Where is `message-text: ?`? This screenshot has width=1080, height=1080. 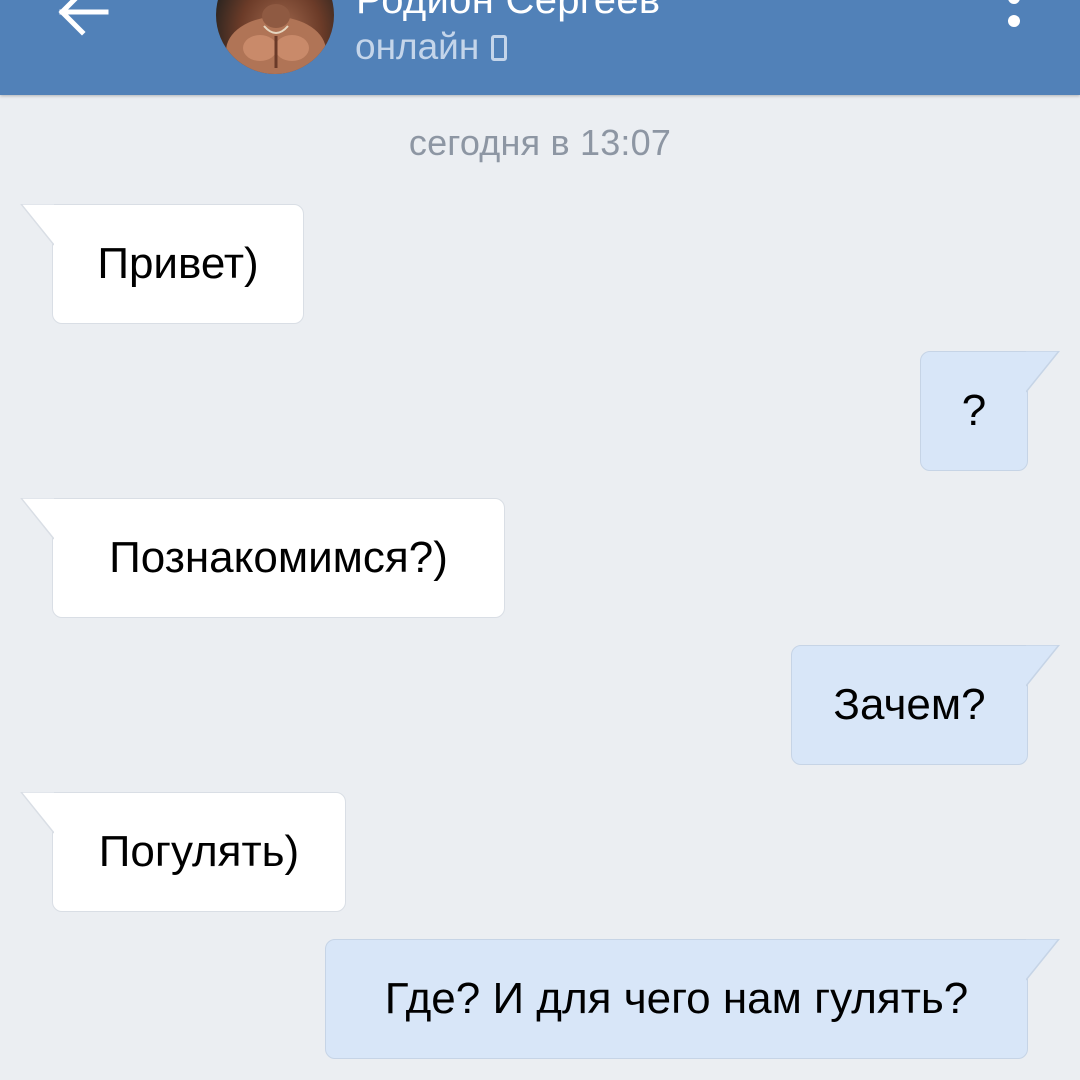
message-text: ? is located at coordinates (974, 410).